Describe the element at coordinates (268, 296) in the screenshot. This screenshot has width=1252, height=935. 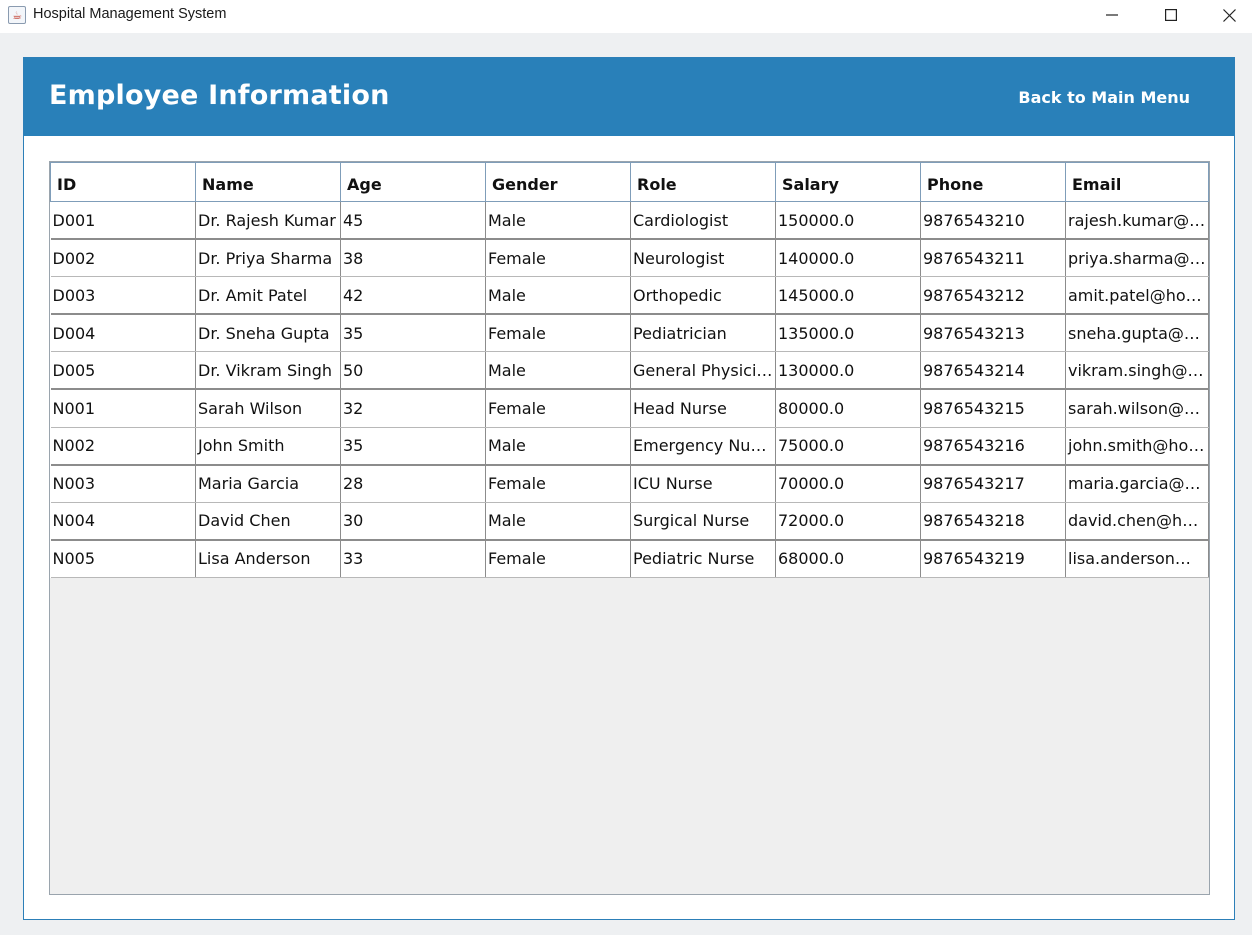
I see `cell-name: Dr. Amit Patel` at that location.